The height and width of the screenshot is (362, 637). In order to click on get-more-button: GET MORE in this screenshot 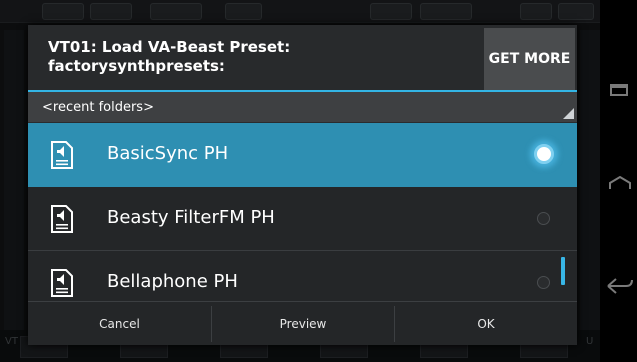, I will do `click(529, 59)`.